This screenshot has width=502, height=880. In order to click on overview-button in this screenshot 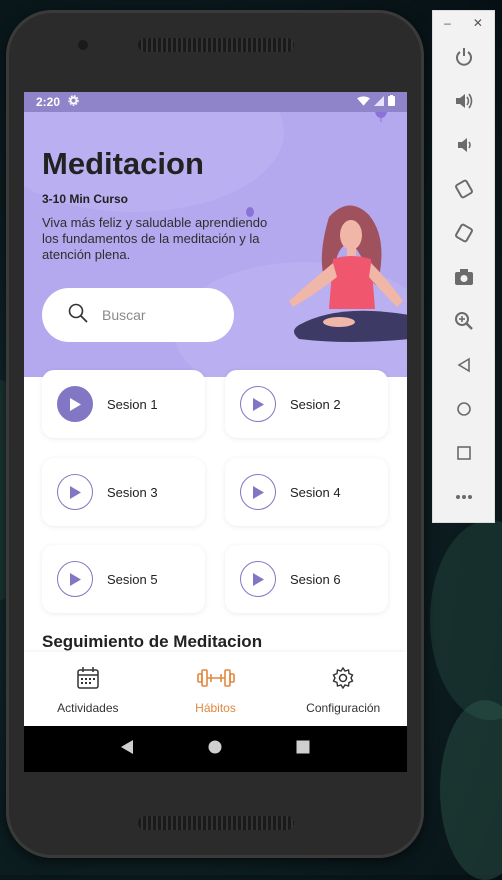, I will do `click(463, 453)`.